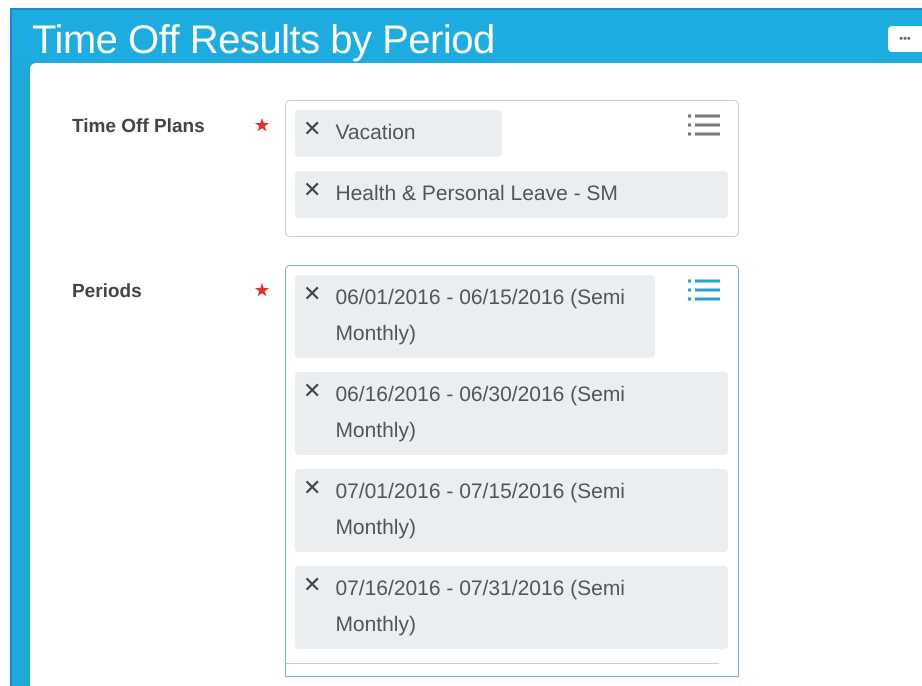 This screenshot has height=686, width=922. Describe the element at coordinates (480, 607) in the screenshot. I see `chip-label: 07/16/2016 - 07/31/2016 (Semi Monthly)` at that location.